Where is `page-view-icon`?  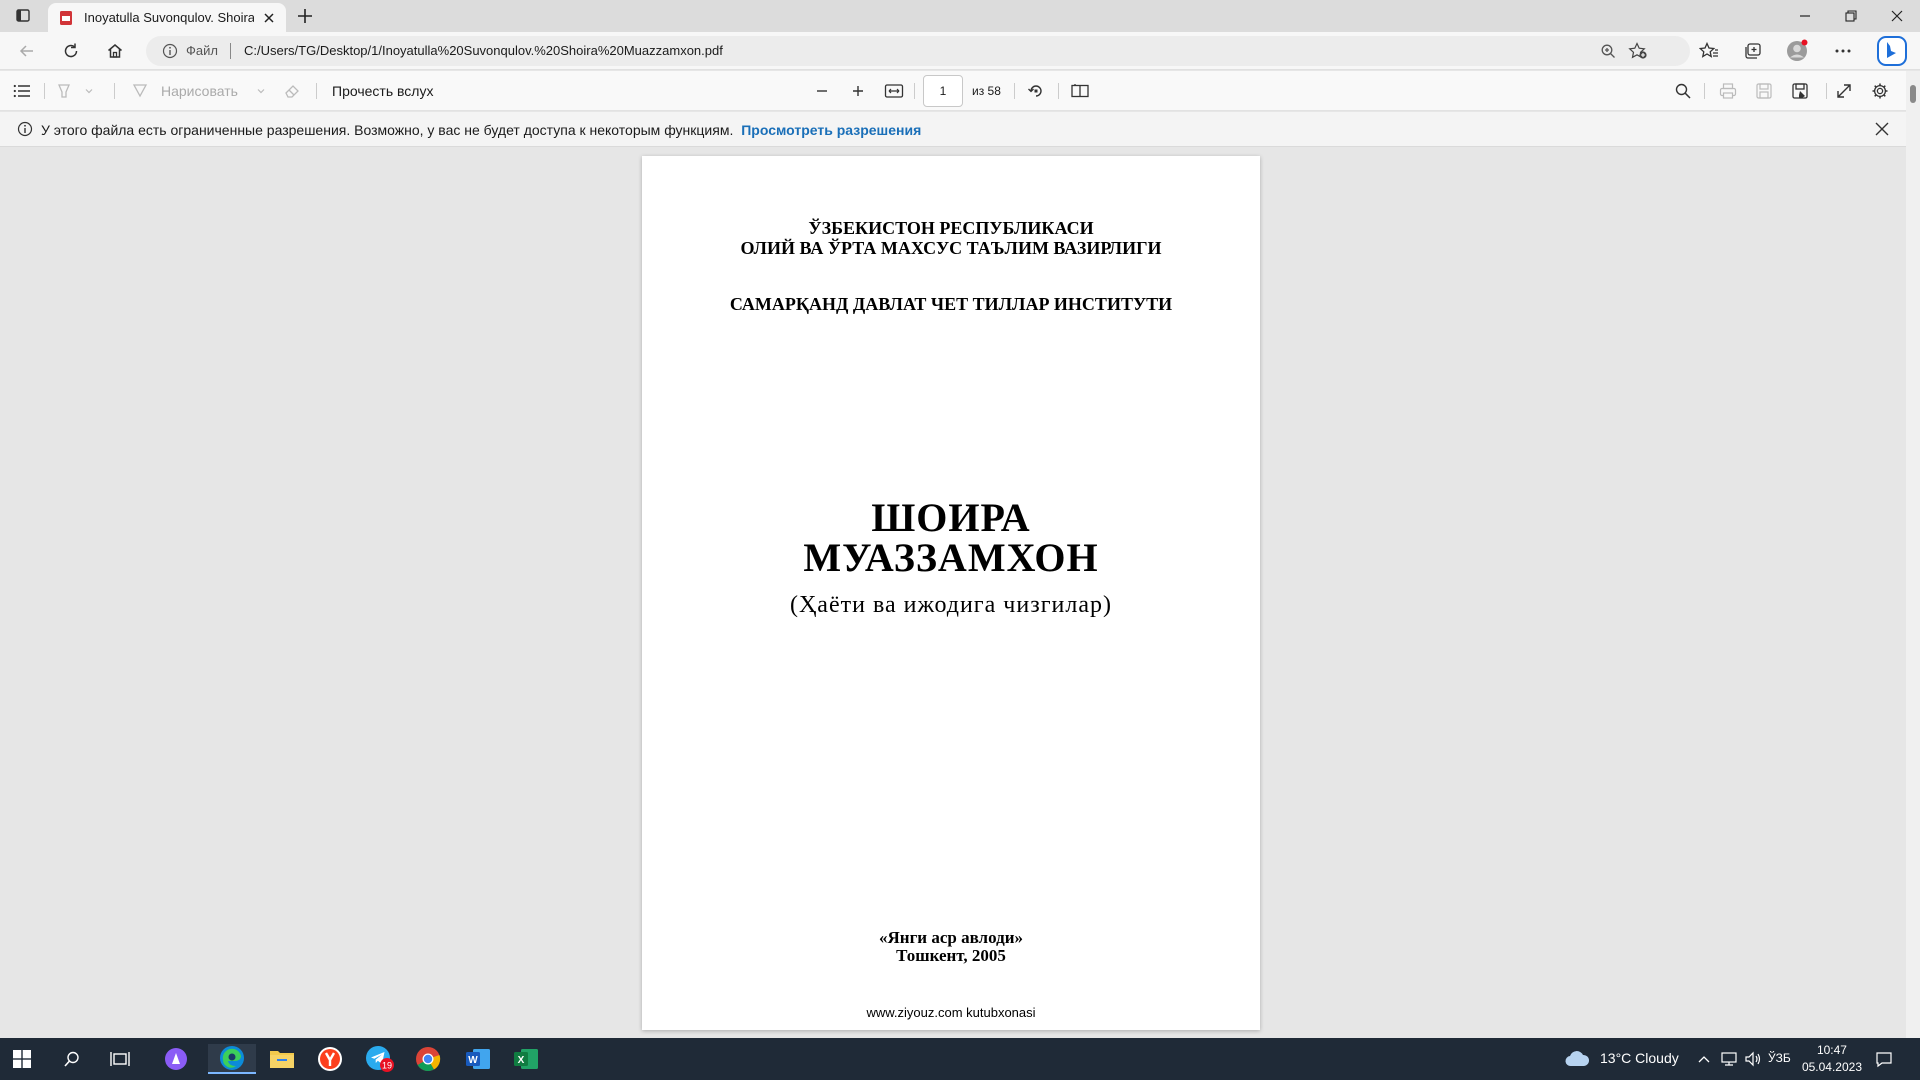 page-view-icon is located at coordinates (1080, 91).